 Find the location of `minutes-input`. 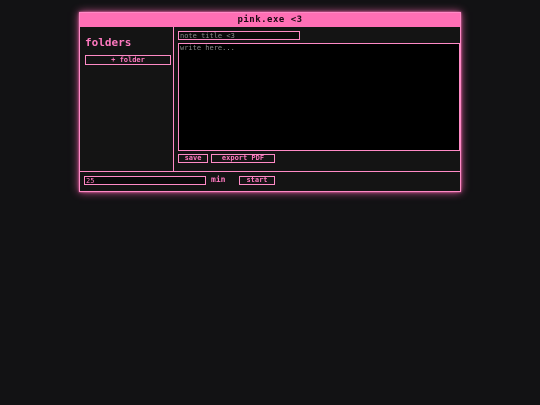

minutes-input is located at coordinates (145, 180).